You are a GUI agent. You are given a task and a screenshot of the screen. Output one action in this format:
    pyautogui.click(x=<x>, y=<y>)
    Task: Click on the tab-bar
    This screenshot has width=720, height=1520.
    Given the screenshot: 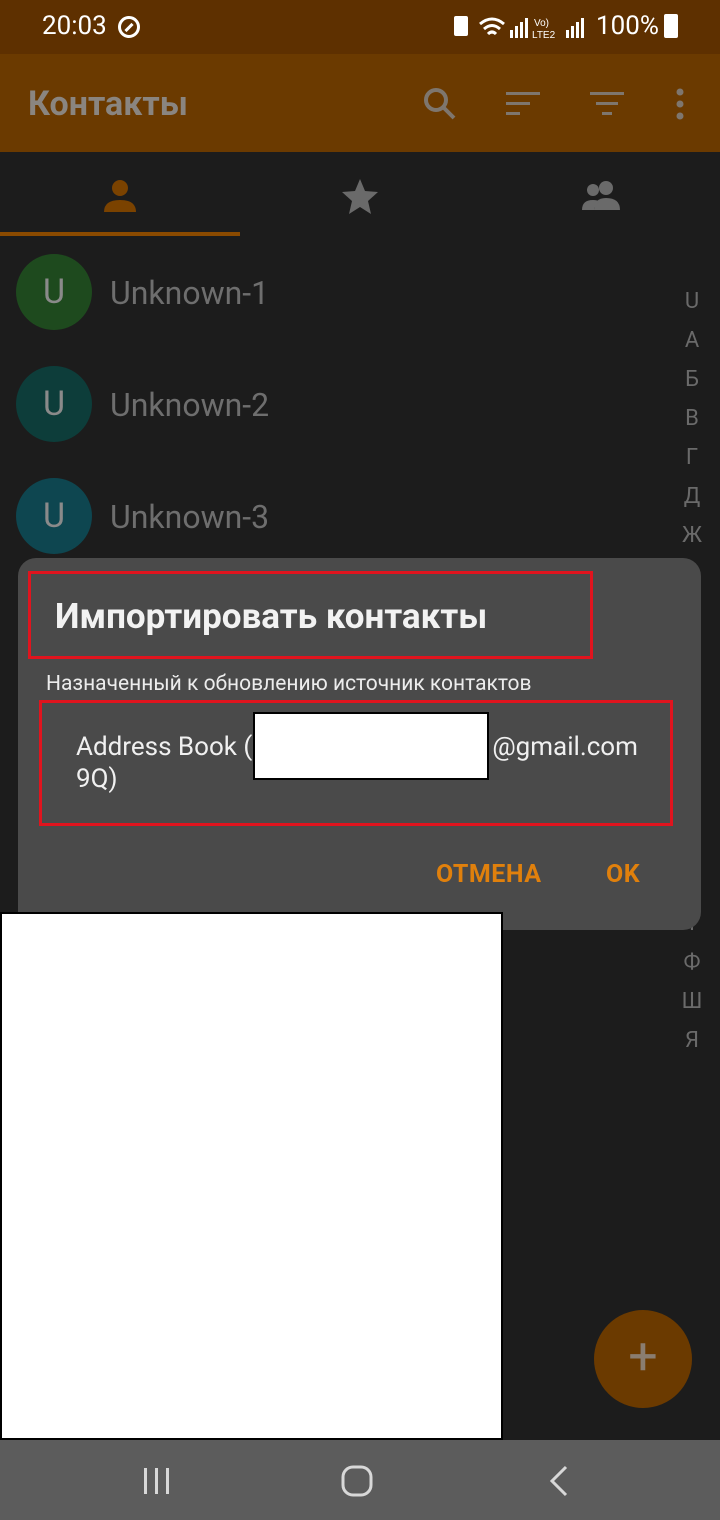 What is the action you would take?
    pyautogui.click(x=360, y=194)
    